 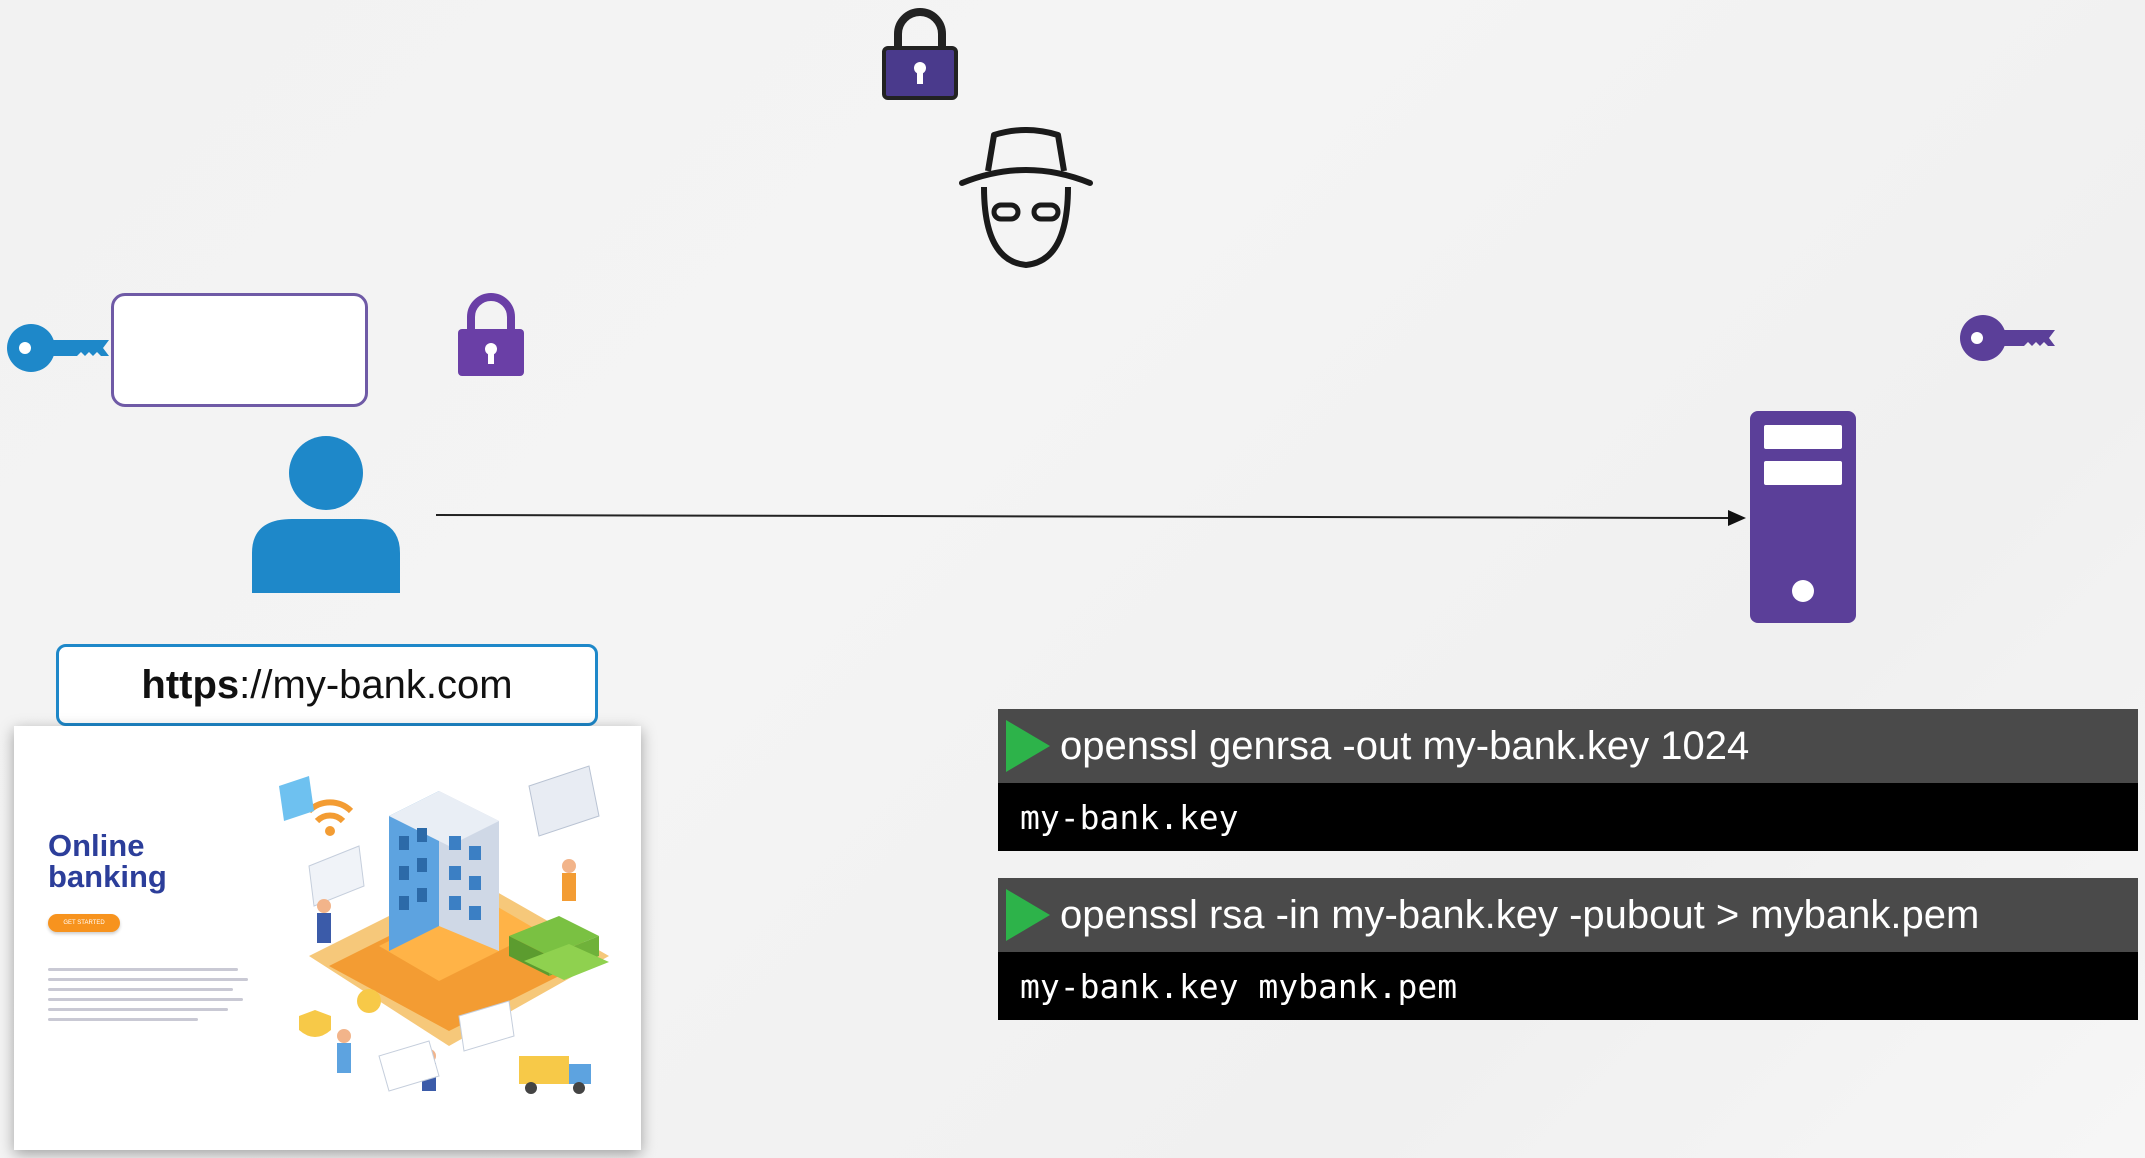 I want to click on url-bar: https://my-bank.com, so click(x=327, y=685).